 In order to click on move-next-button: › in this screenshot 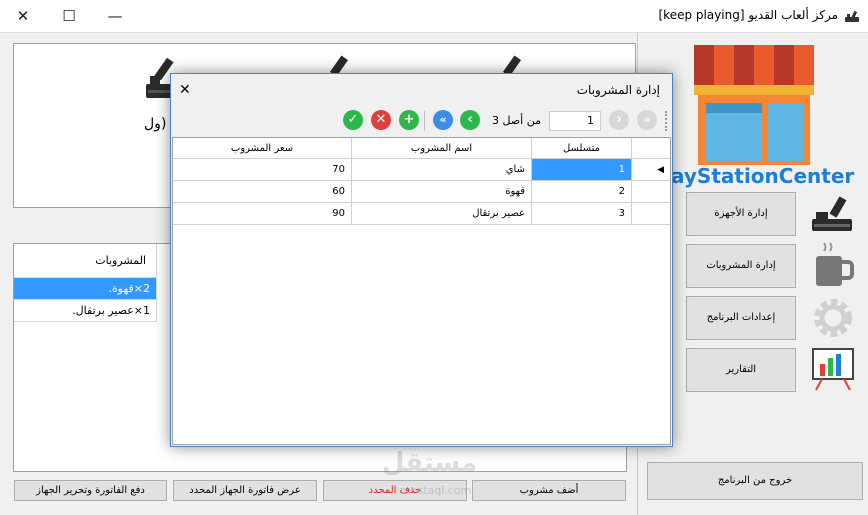, I will do `click(619, 120)`.